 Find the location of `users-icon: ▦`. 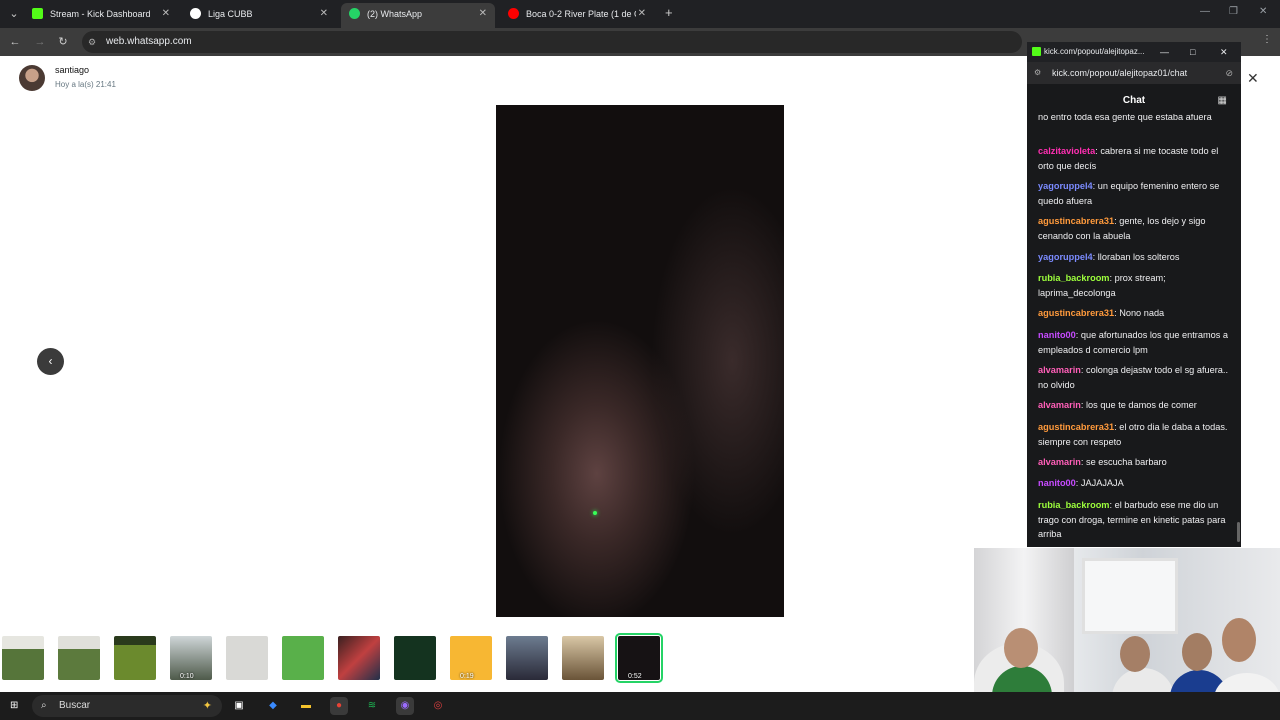

users-icon: ▦ is located at coordinates (1222, 101).